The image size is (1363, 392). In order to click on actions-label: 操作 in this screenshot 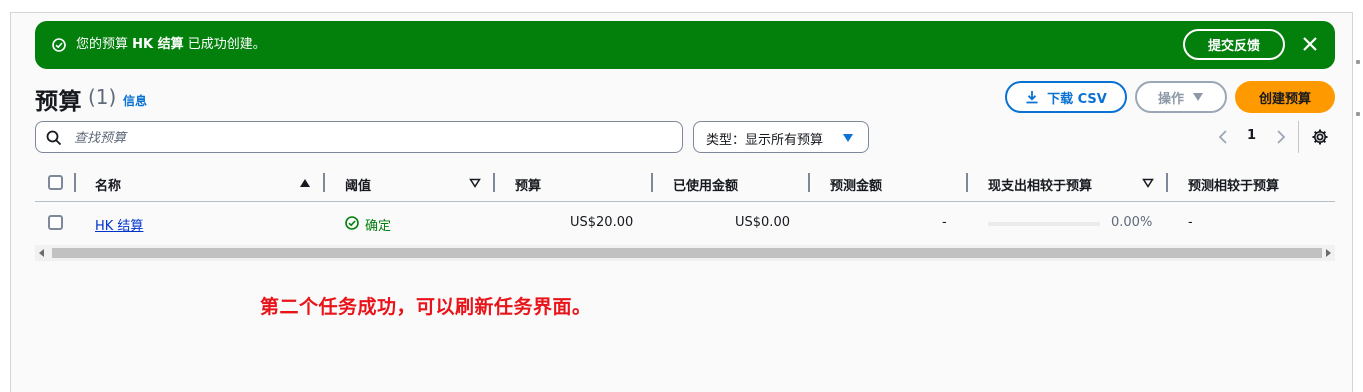, I will do `click(1170, 99)`.